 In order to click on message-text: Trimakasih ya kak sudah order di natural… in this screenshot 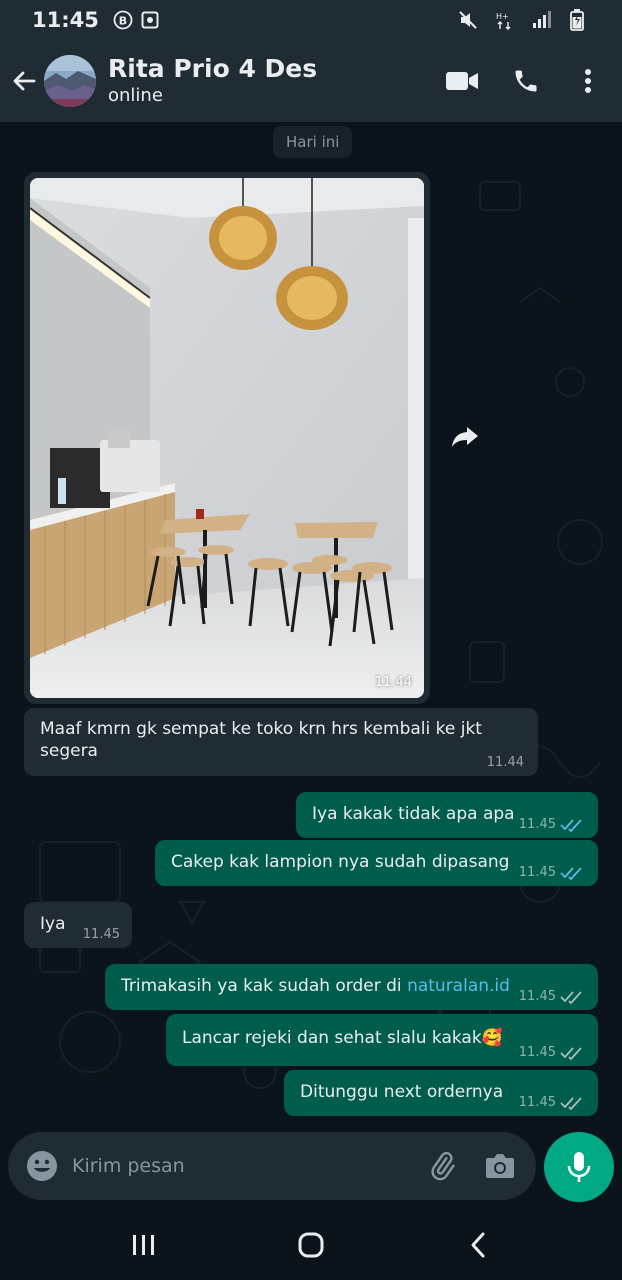, I will do `click(315, 986)`.